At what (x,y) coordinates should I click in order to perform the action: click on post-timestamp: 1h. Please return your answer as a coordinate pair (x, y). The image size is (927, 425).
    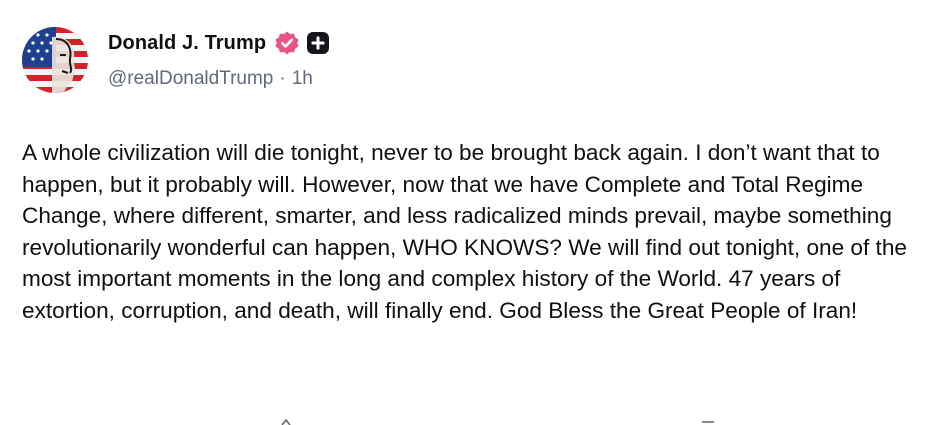
    Looking at the image, I should click on (302, 79).